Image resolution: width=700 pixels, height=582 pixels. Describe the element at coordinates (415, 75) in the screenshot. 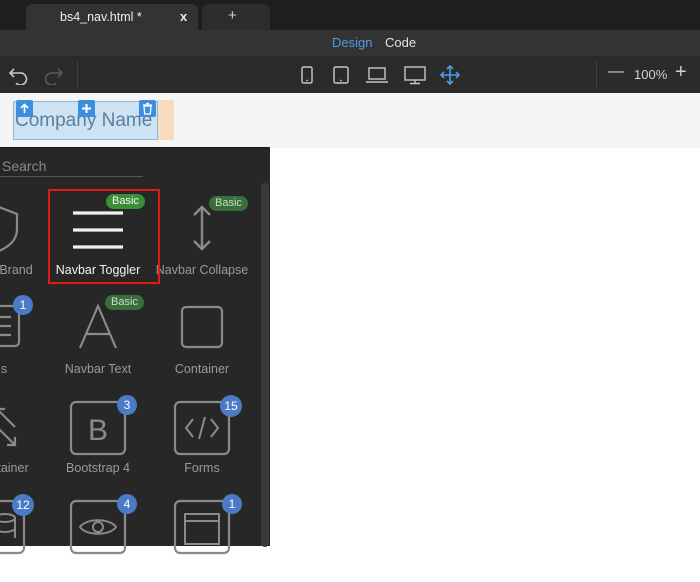

I see `desktop-view-icon` at that location.